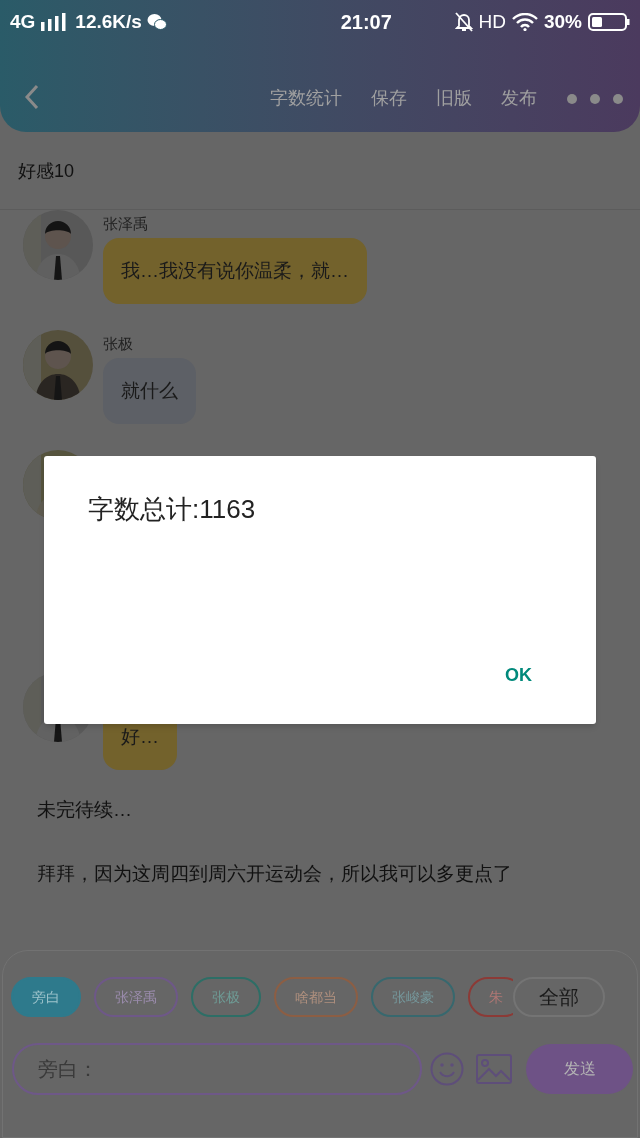 Image resolution: width=640 pixels, height=1138 pixels. I want to click on clock: 21:07, so click(365, 22).